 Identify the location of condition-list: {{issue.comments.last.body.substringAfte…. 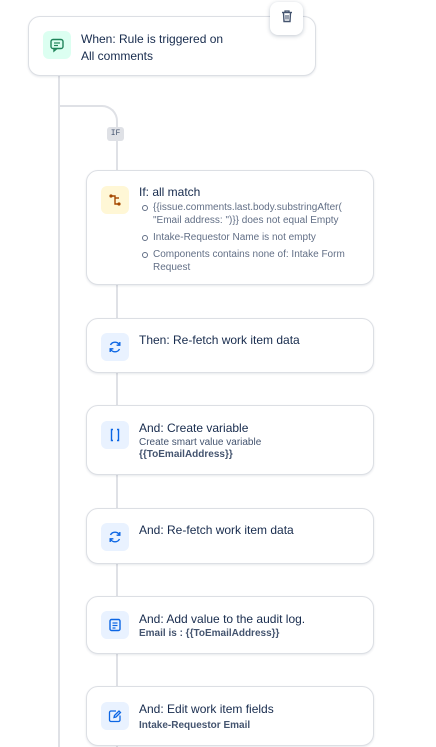
(246, 239).